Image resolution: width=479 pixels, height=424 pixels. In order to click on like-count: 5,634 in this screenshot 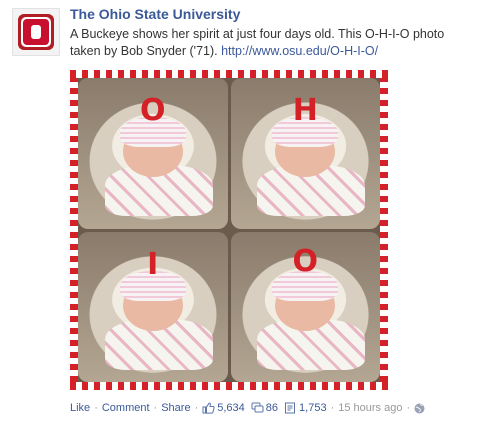, I will do `click(231, 408)`.